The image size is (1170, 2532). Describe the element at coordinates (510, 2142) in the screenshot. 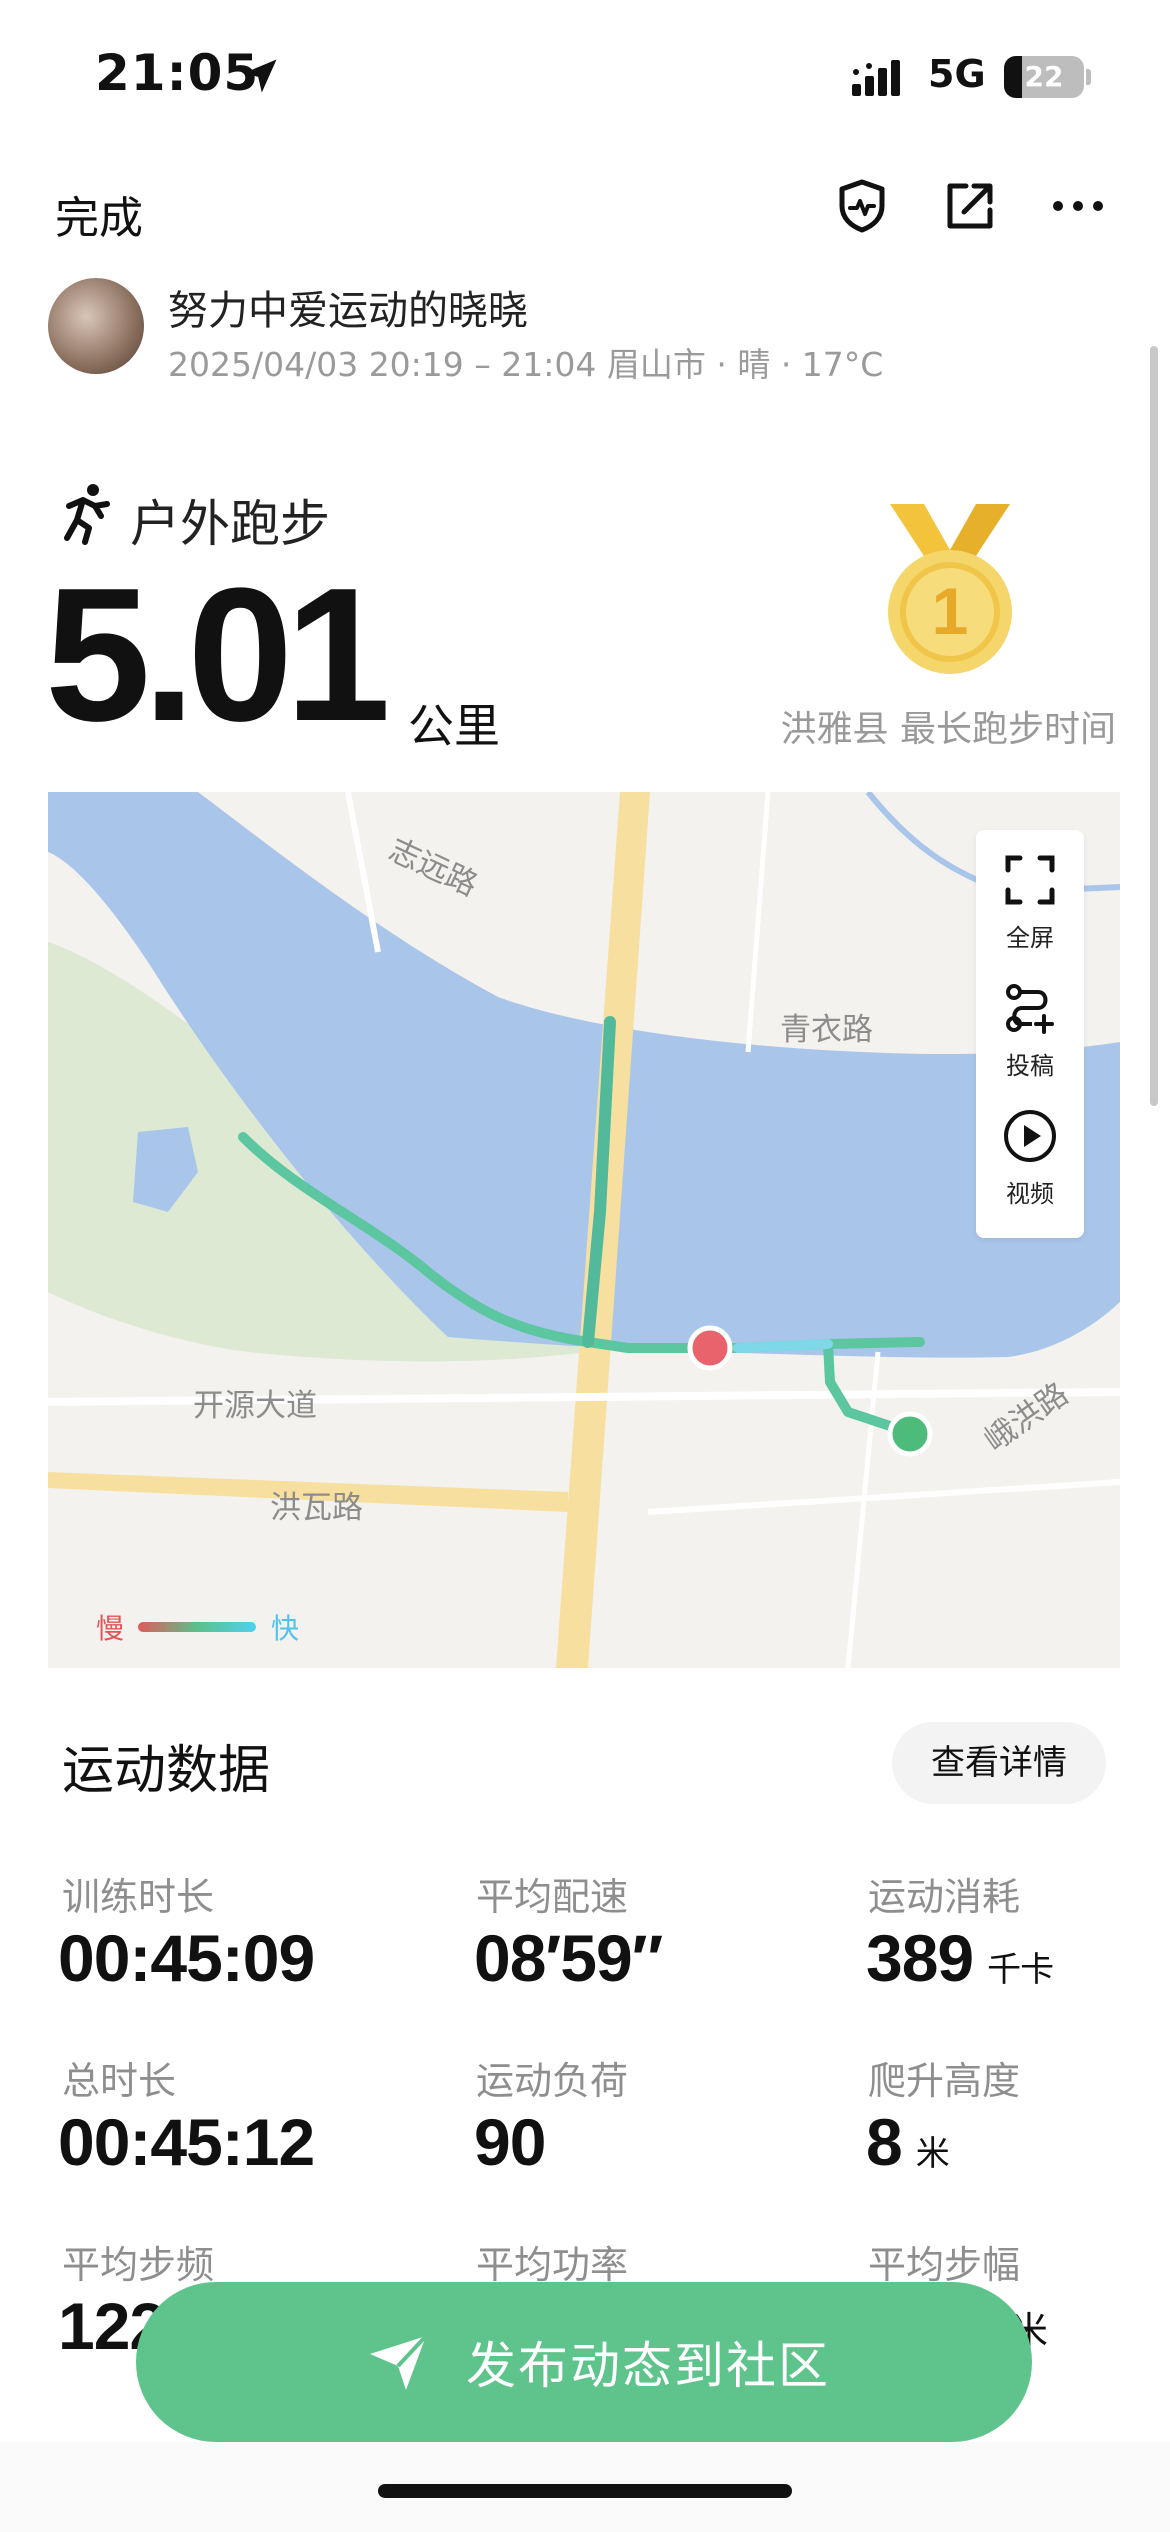

I see `stat-value: 90` at that location.